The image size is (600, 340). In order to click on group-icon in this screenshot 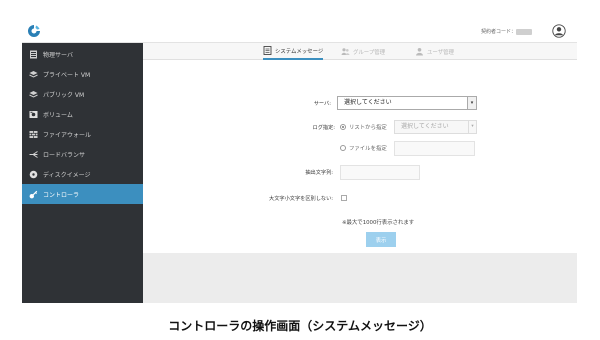, I will do `click(345, 51)`.